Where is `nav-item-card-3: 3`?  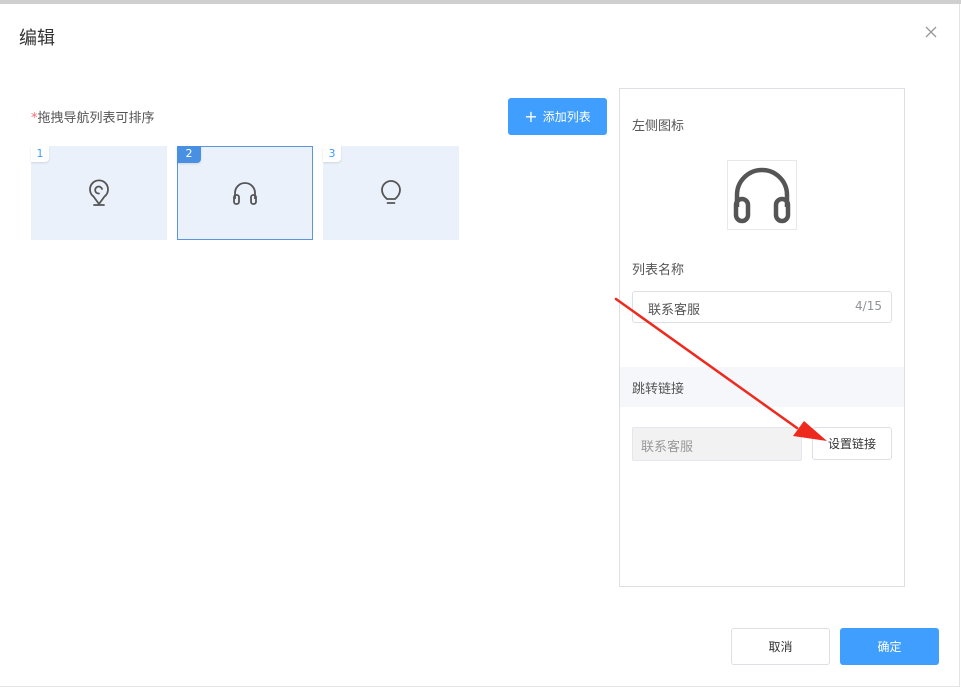
nav-item-card-3: 3 is located at coordinates (391, 193).